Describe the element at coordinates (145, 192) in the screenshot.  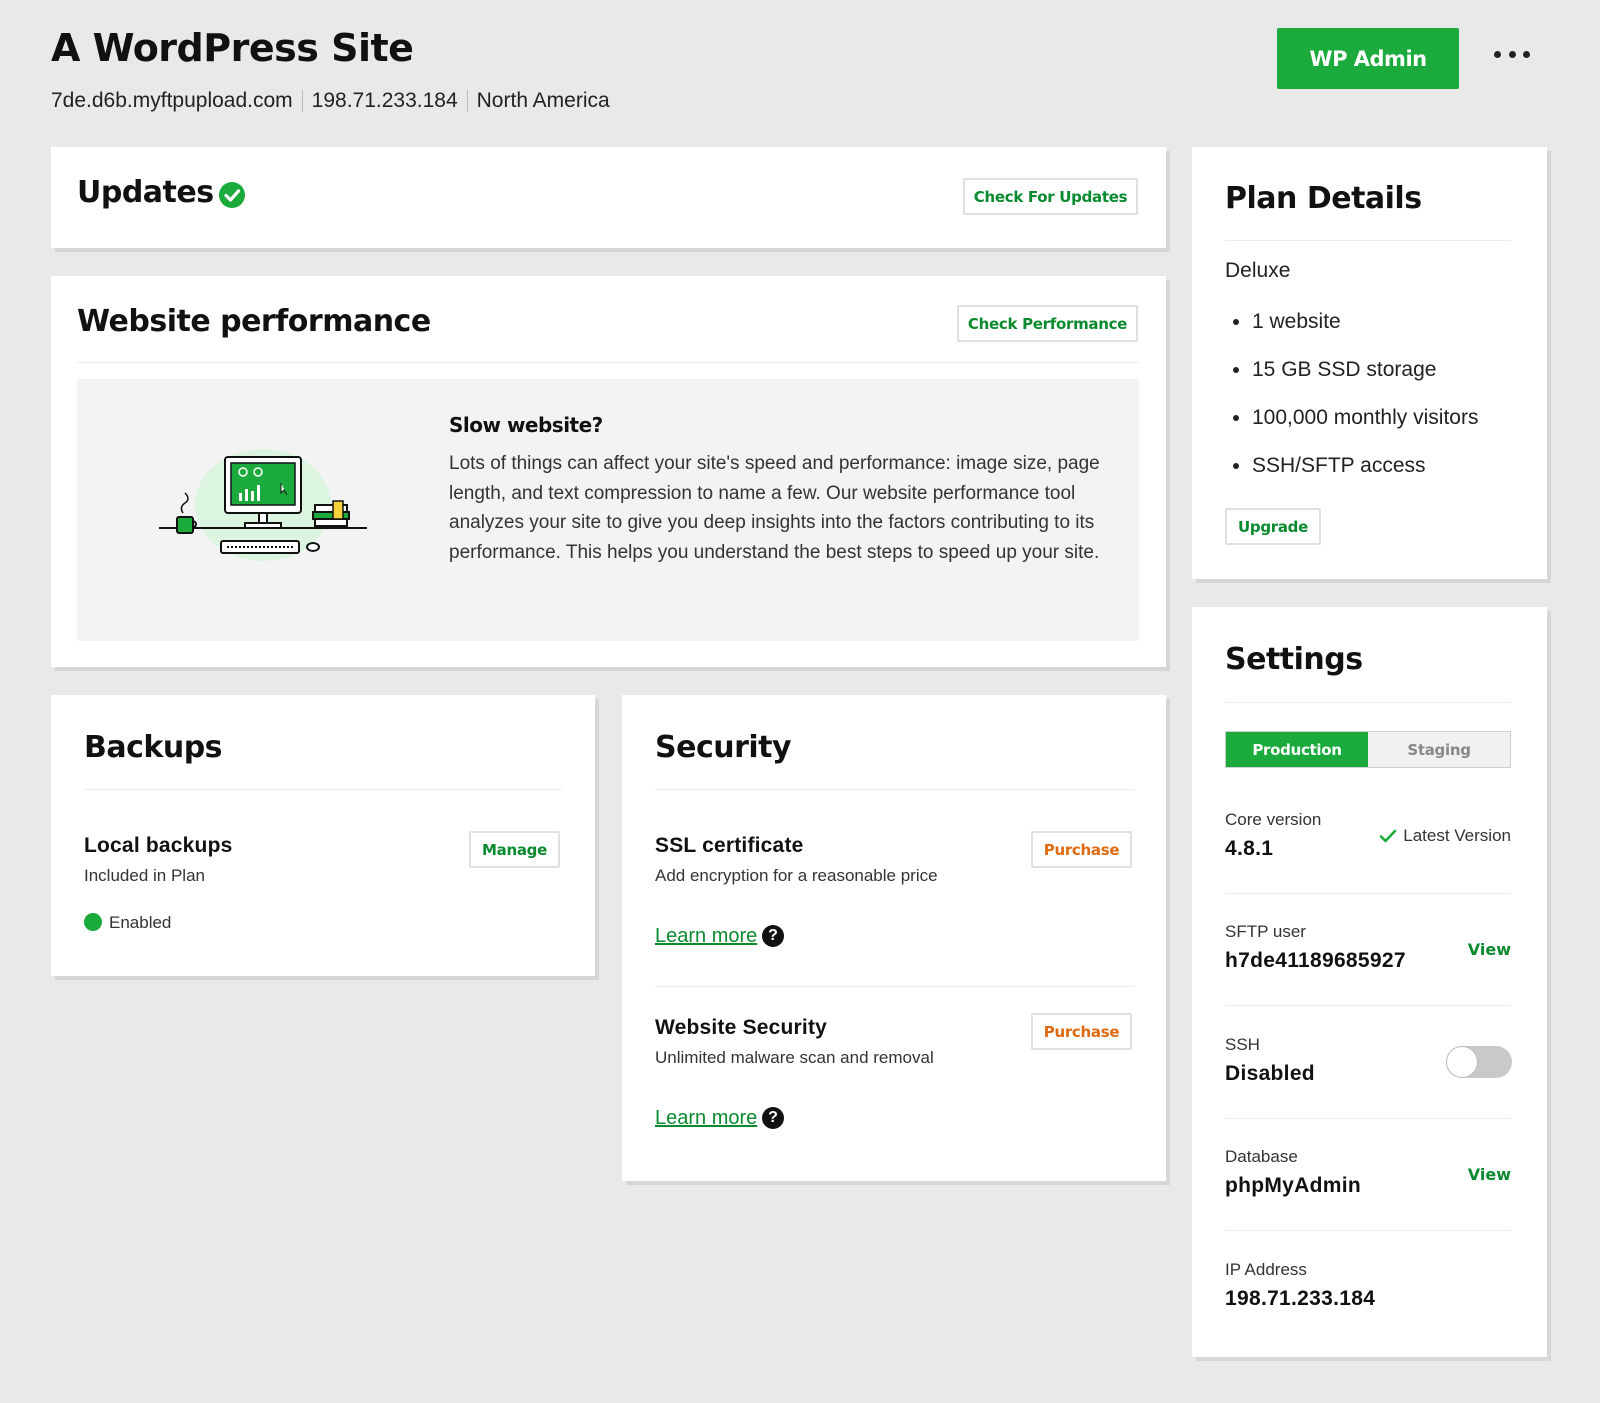
I see `updates-title: Updates` at that location.